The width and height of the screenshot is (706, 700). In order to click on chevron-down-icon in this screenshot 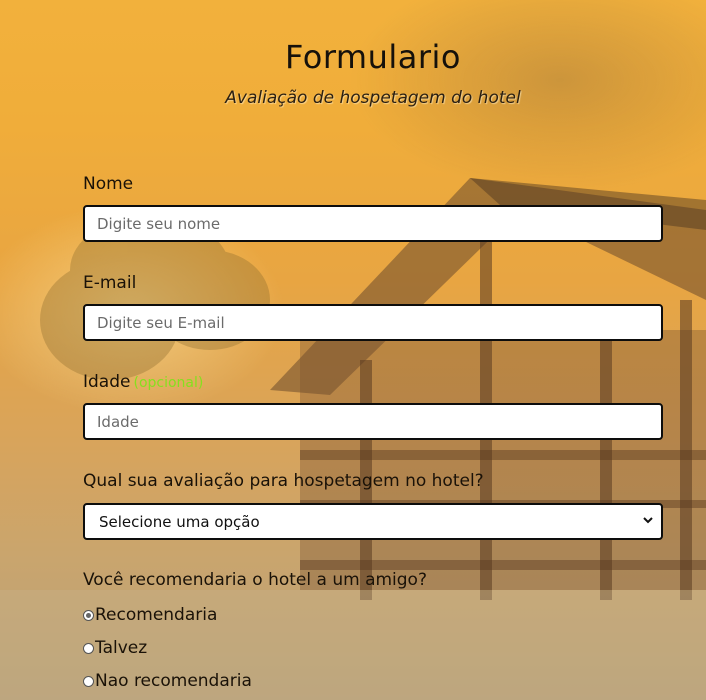, I will do `click(648, 520)`.